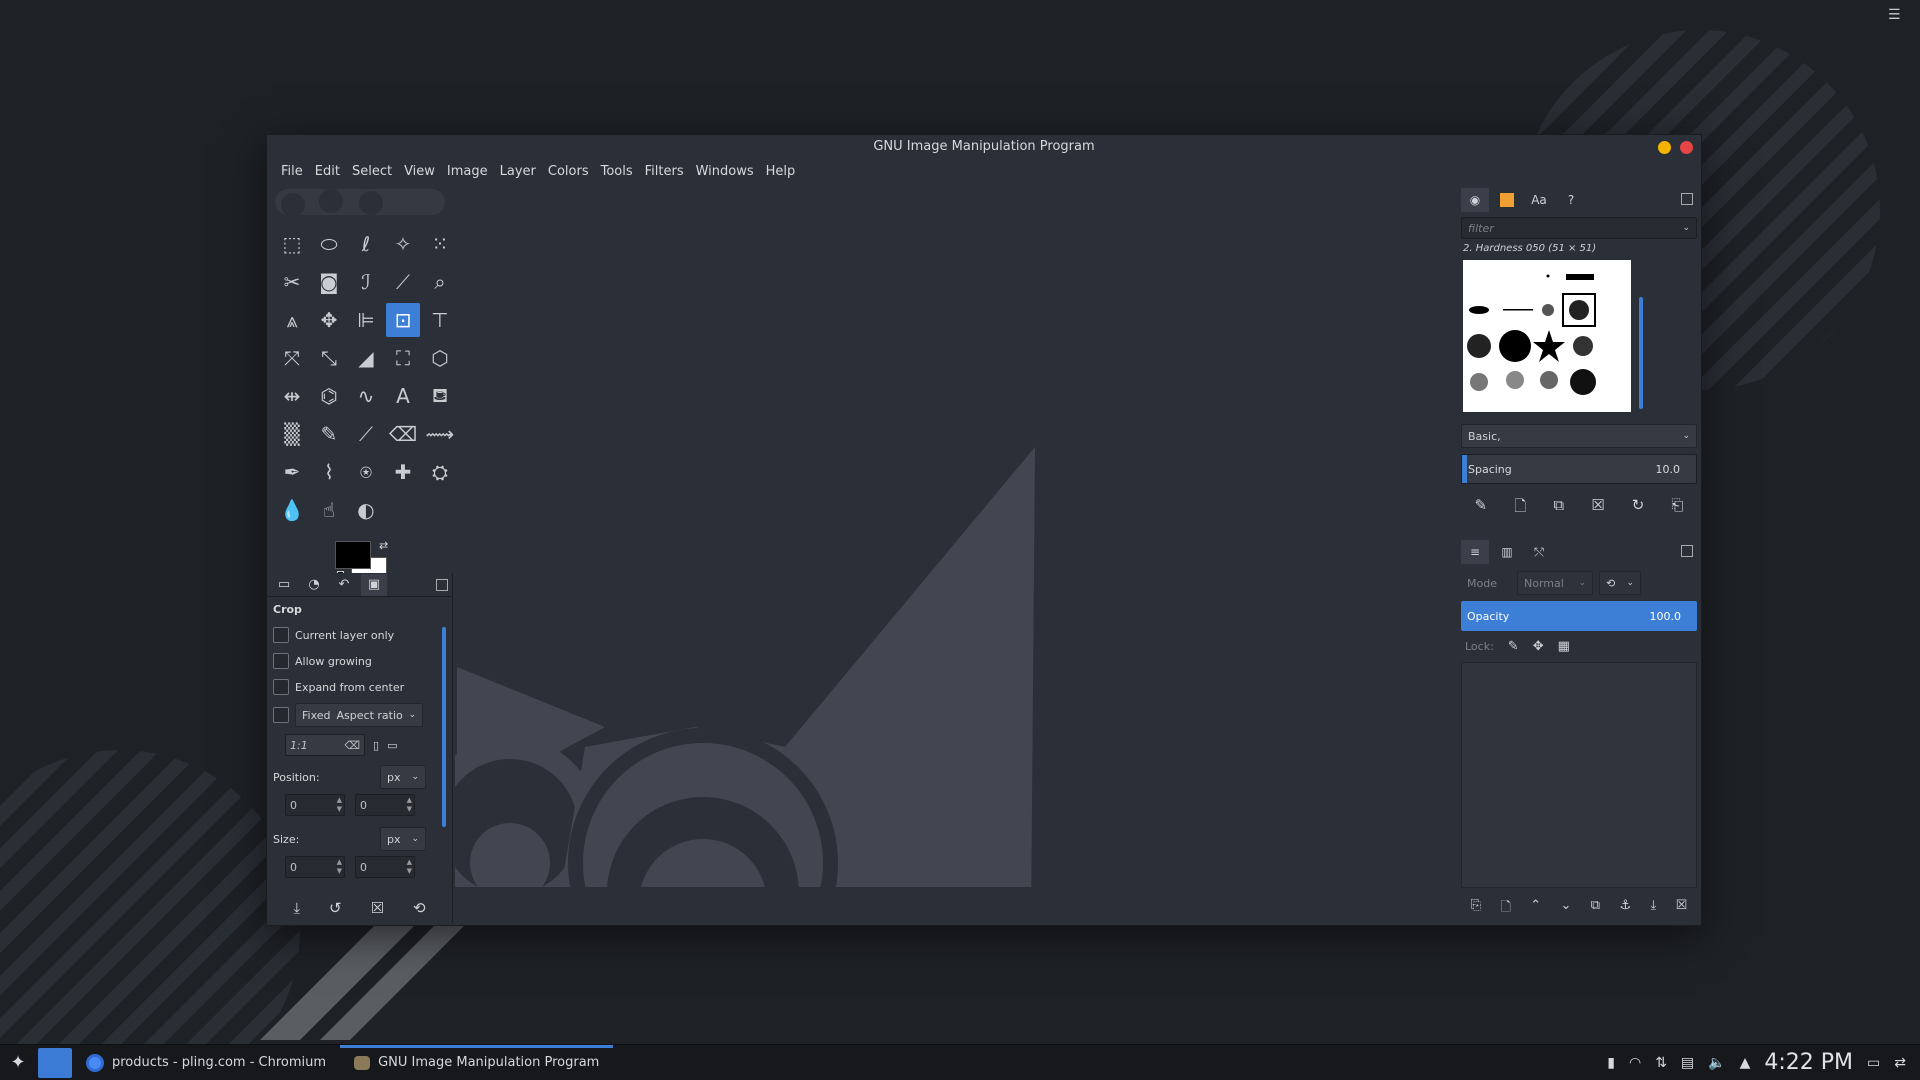 Image resolution: width=1920 pixels, height=1080 pixels. Describe the element at coordinates (568, 172) in the screenshot. I see `menu-colors: Colors` at that location.